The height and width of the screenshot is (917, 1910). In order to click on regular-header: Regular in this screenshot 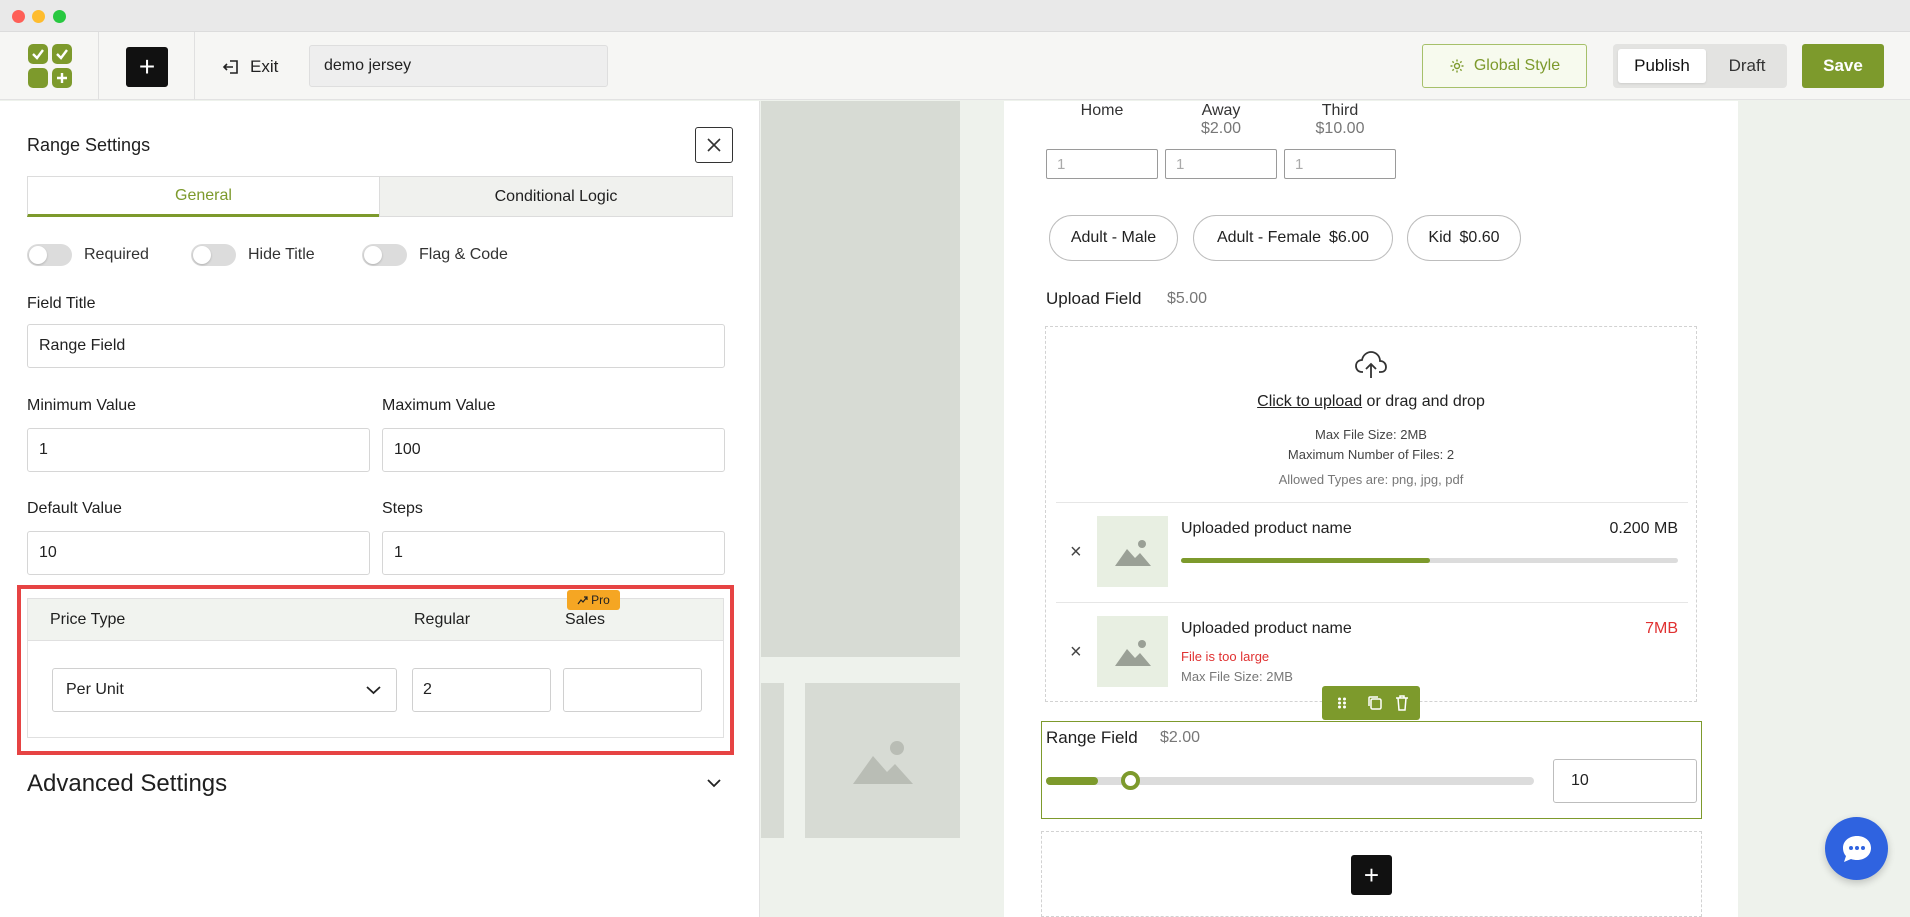, I will do `click(442, 619)`.